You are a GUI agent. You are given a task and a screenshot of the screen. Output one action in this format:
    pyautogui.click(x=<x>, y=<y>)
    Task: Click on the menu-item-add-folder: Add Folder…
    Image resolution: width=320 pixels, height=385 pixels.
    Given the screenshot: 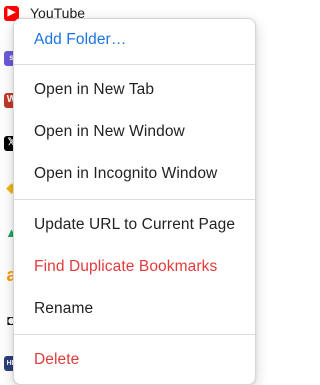 What is the action you would take?
    pyautogui.click(x=80, y=40)
    